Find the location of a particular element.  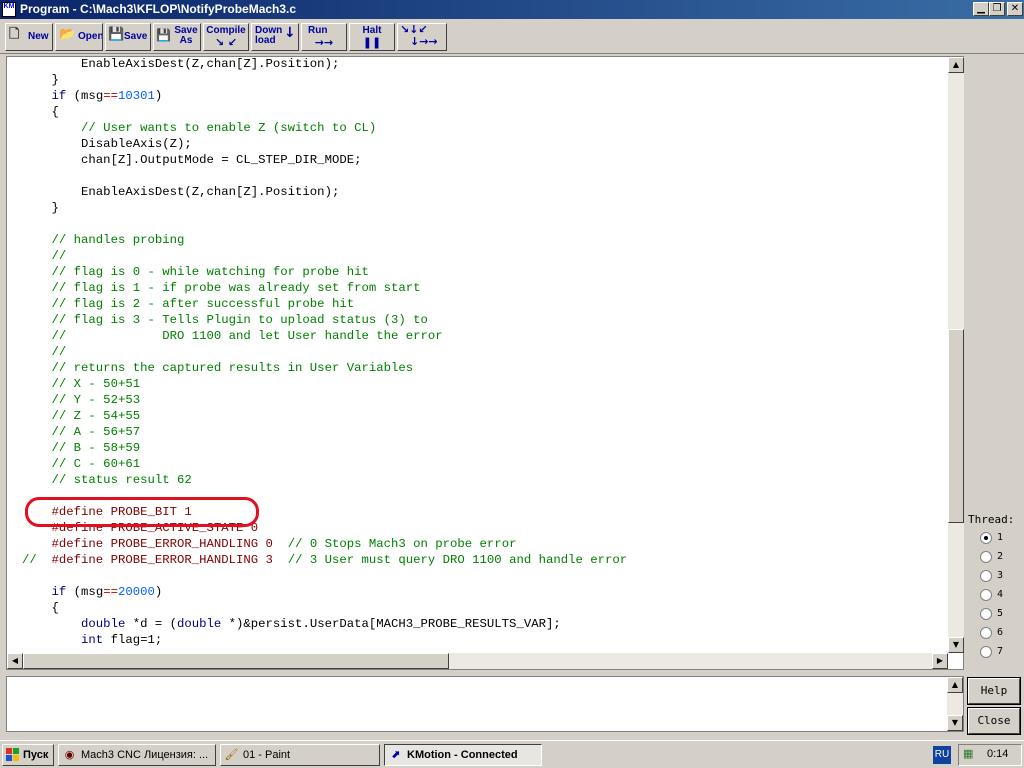

close-button: ✕ is located at coordinates (1015, 9).